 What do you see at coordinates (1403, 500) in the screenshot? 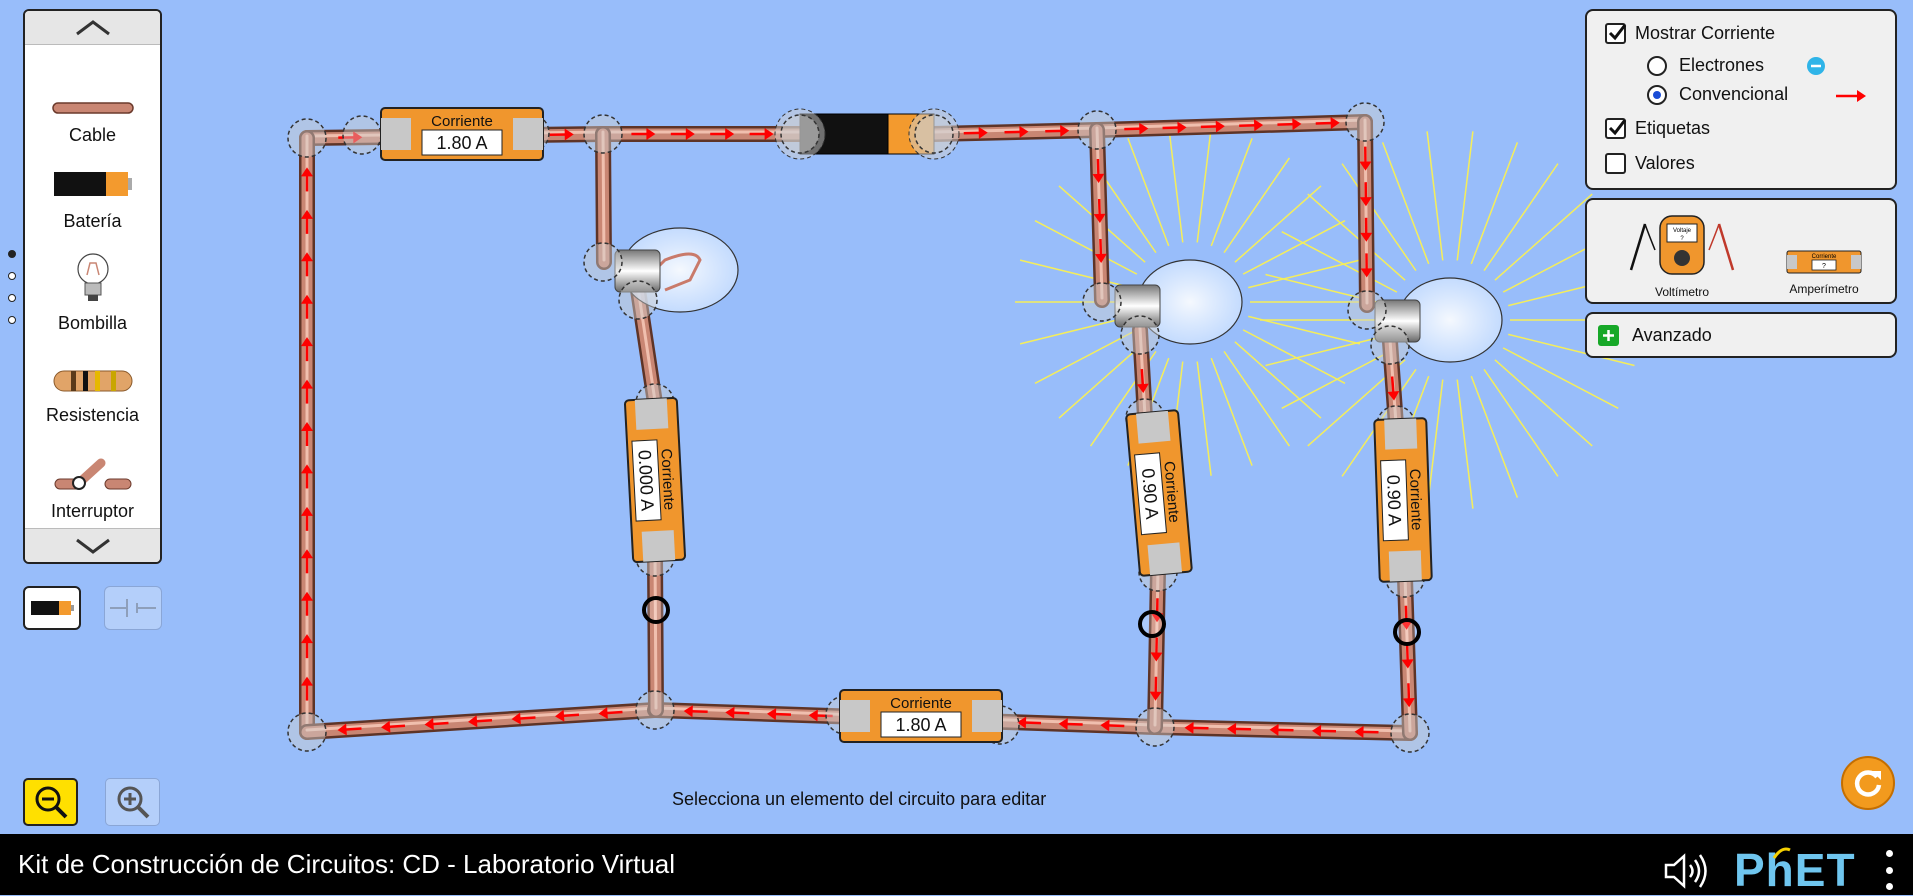
I see `ammeter-right: Corriente 0.90 A` at bounding box center [1403, 500].